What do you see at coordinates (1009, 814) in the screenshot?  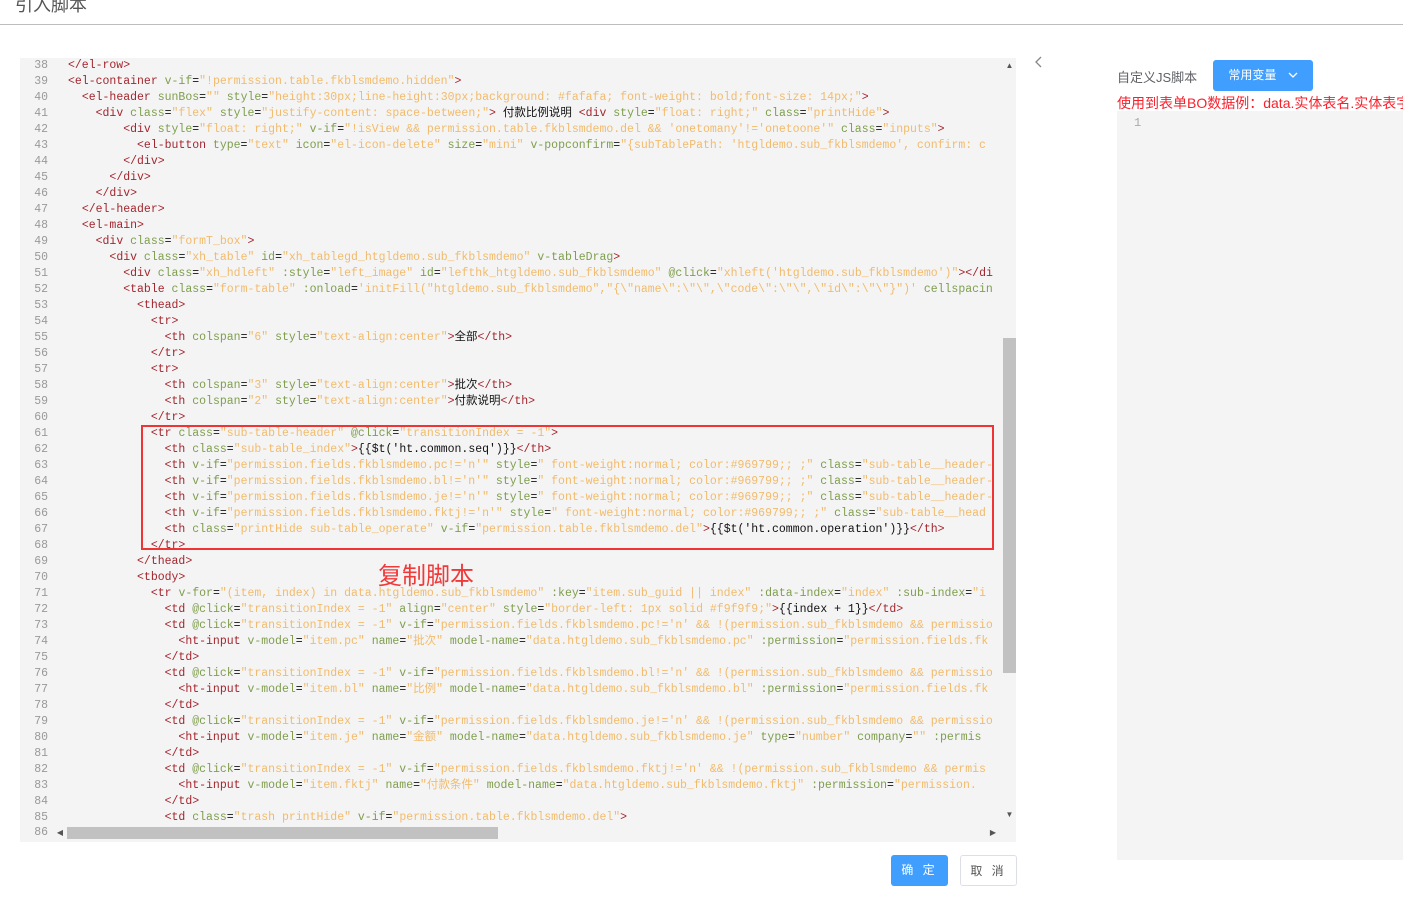 I see `scroll-down-arrow-icon: ▼` at bounding box center [1009, 814].